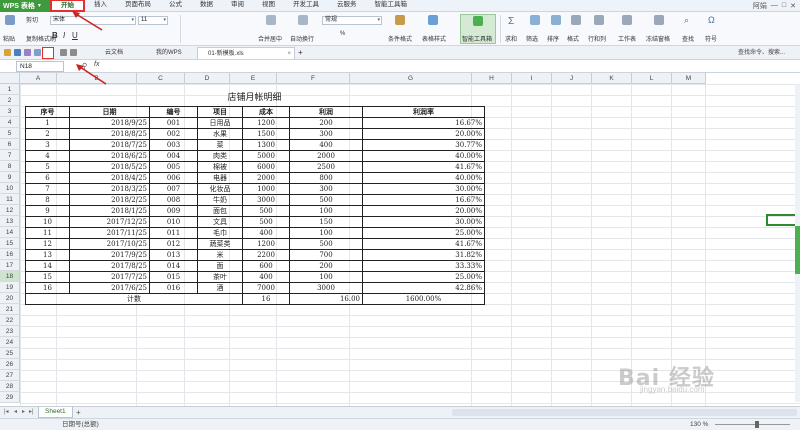 This screenshot has height=430, width=800. I want to click on arrow-to-start-tab, so click(89, 22).